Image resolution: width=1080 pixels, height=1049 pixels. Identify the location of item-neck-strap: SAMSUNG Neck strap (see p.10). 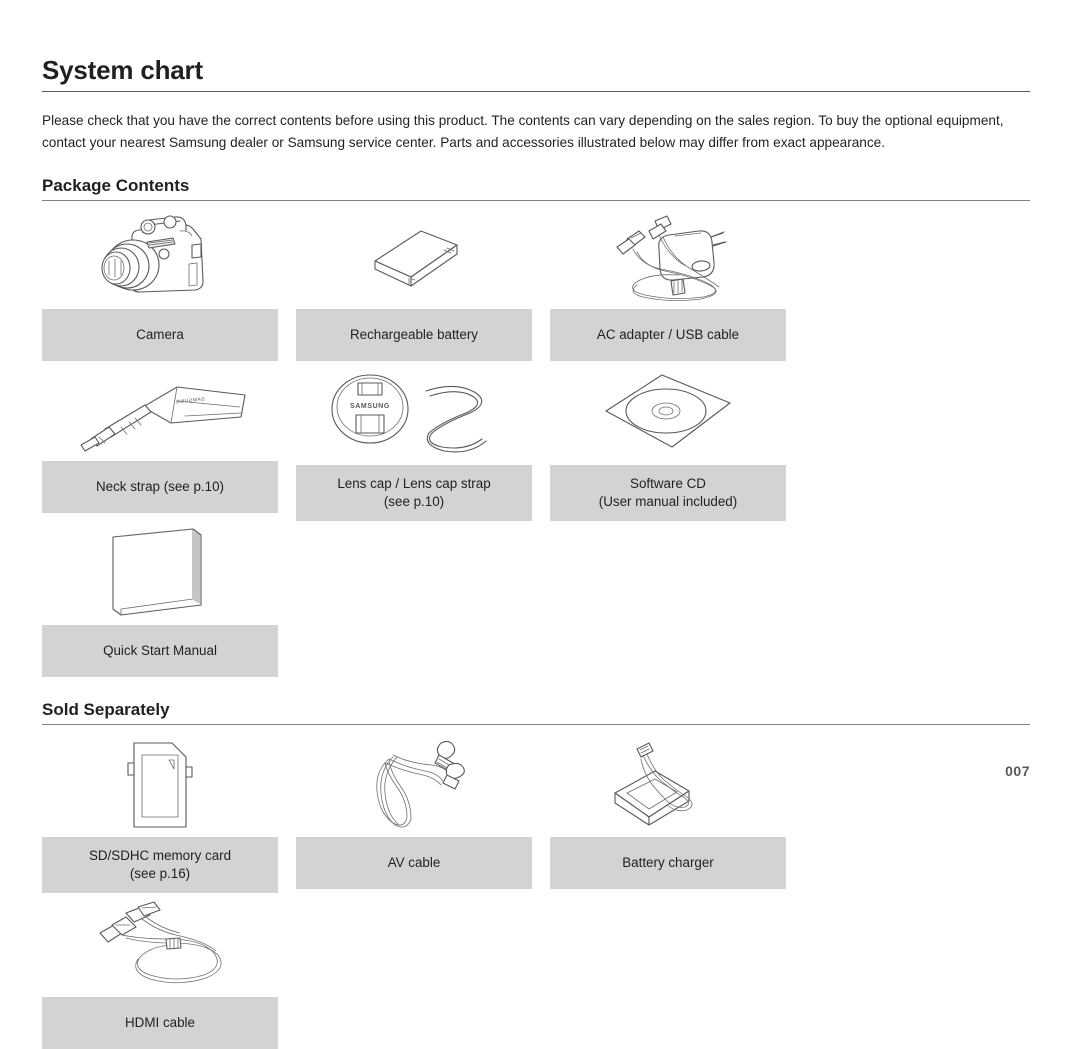
(160, 441).